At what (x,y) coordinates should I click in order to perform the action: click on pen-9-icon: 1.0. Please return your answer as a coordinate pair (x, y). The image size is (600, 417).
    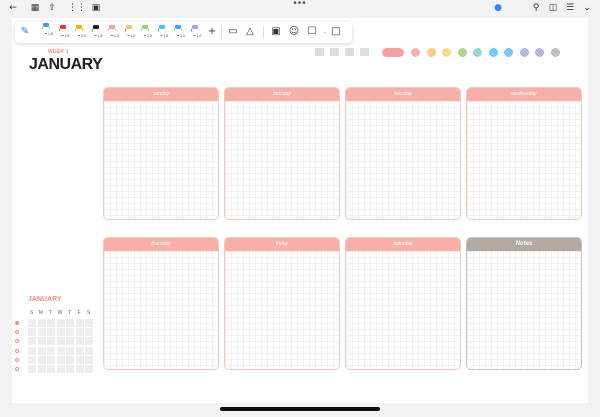
    Looking at the image, I should click on (179, 32).